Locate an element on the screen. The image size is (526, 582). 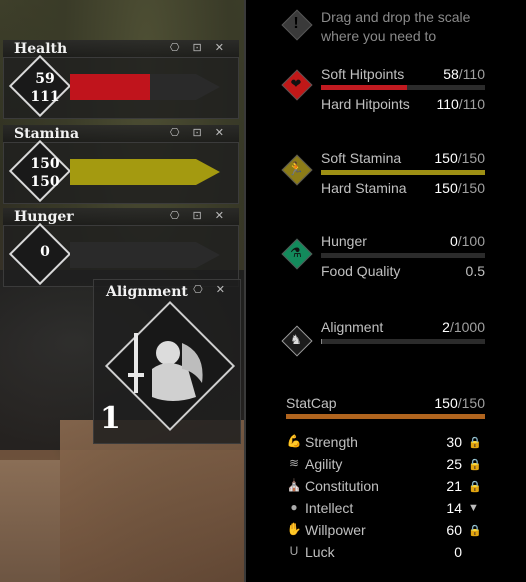
hunger-widget-title: Hunger is located at coordinates (44, 217).